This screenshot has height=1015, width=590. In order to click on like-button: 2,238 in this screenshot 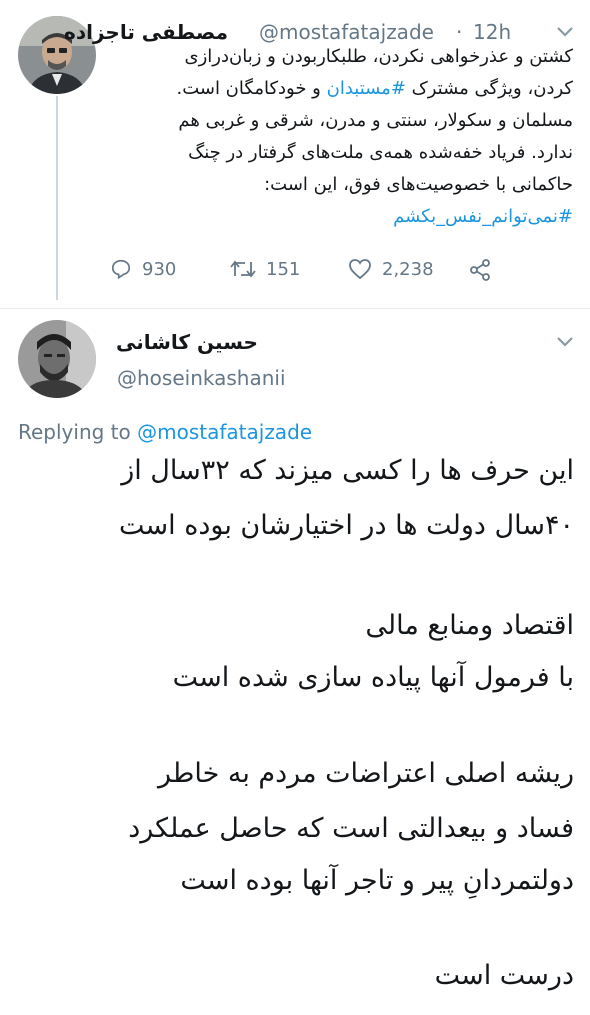, I will do `click(391, 269)`.